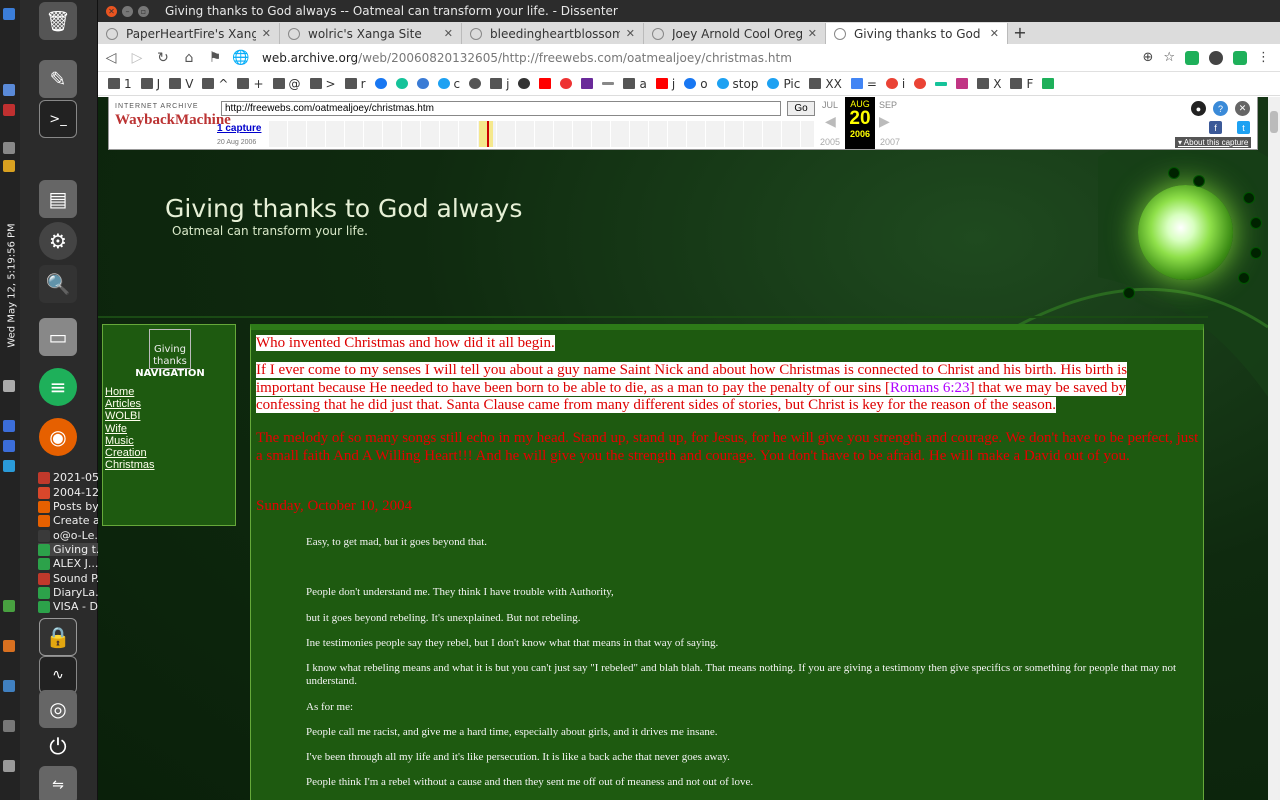 Image resolution: width=1280 pixels, height=800 pixels. What do you see at coordinates (9, 148) in the screenshot?
I see `transfer-icon` at bounding box center [9, 148].